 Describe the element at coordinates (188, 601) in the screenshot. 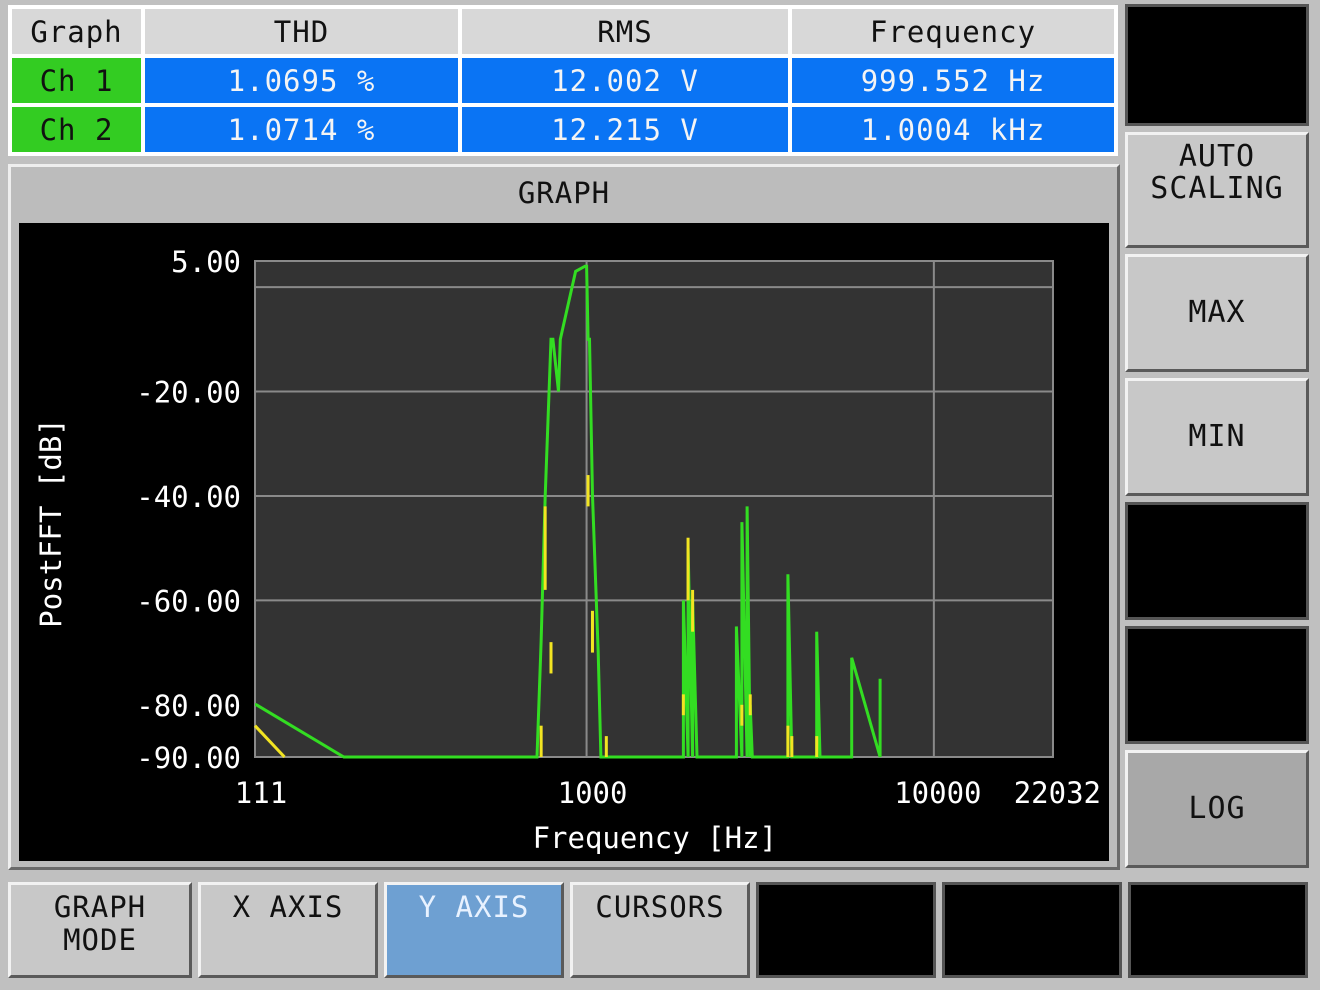

I see `y-tick-label: -60.00` at that location.